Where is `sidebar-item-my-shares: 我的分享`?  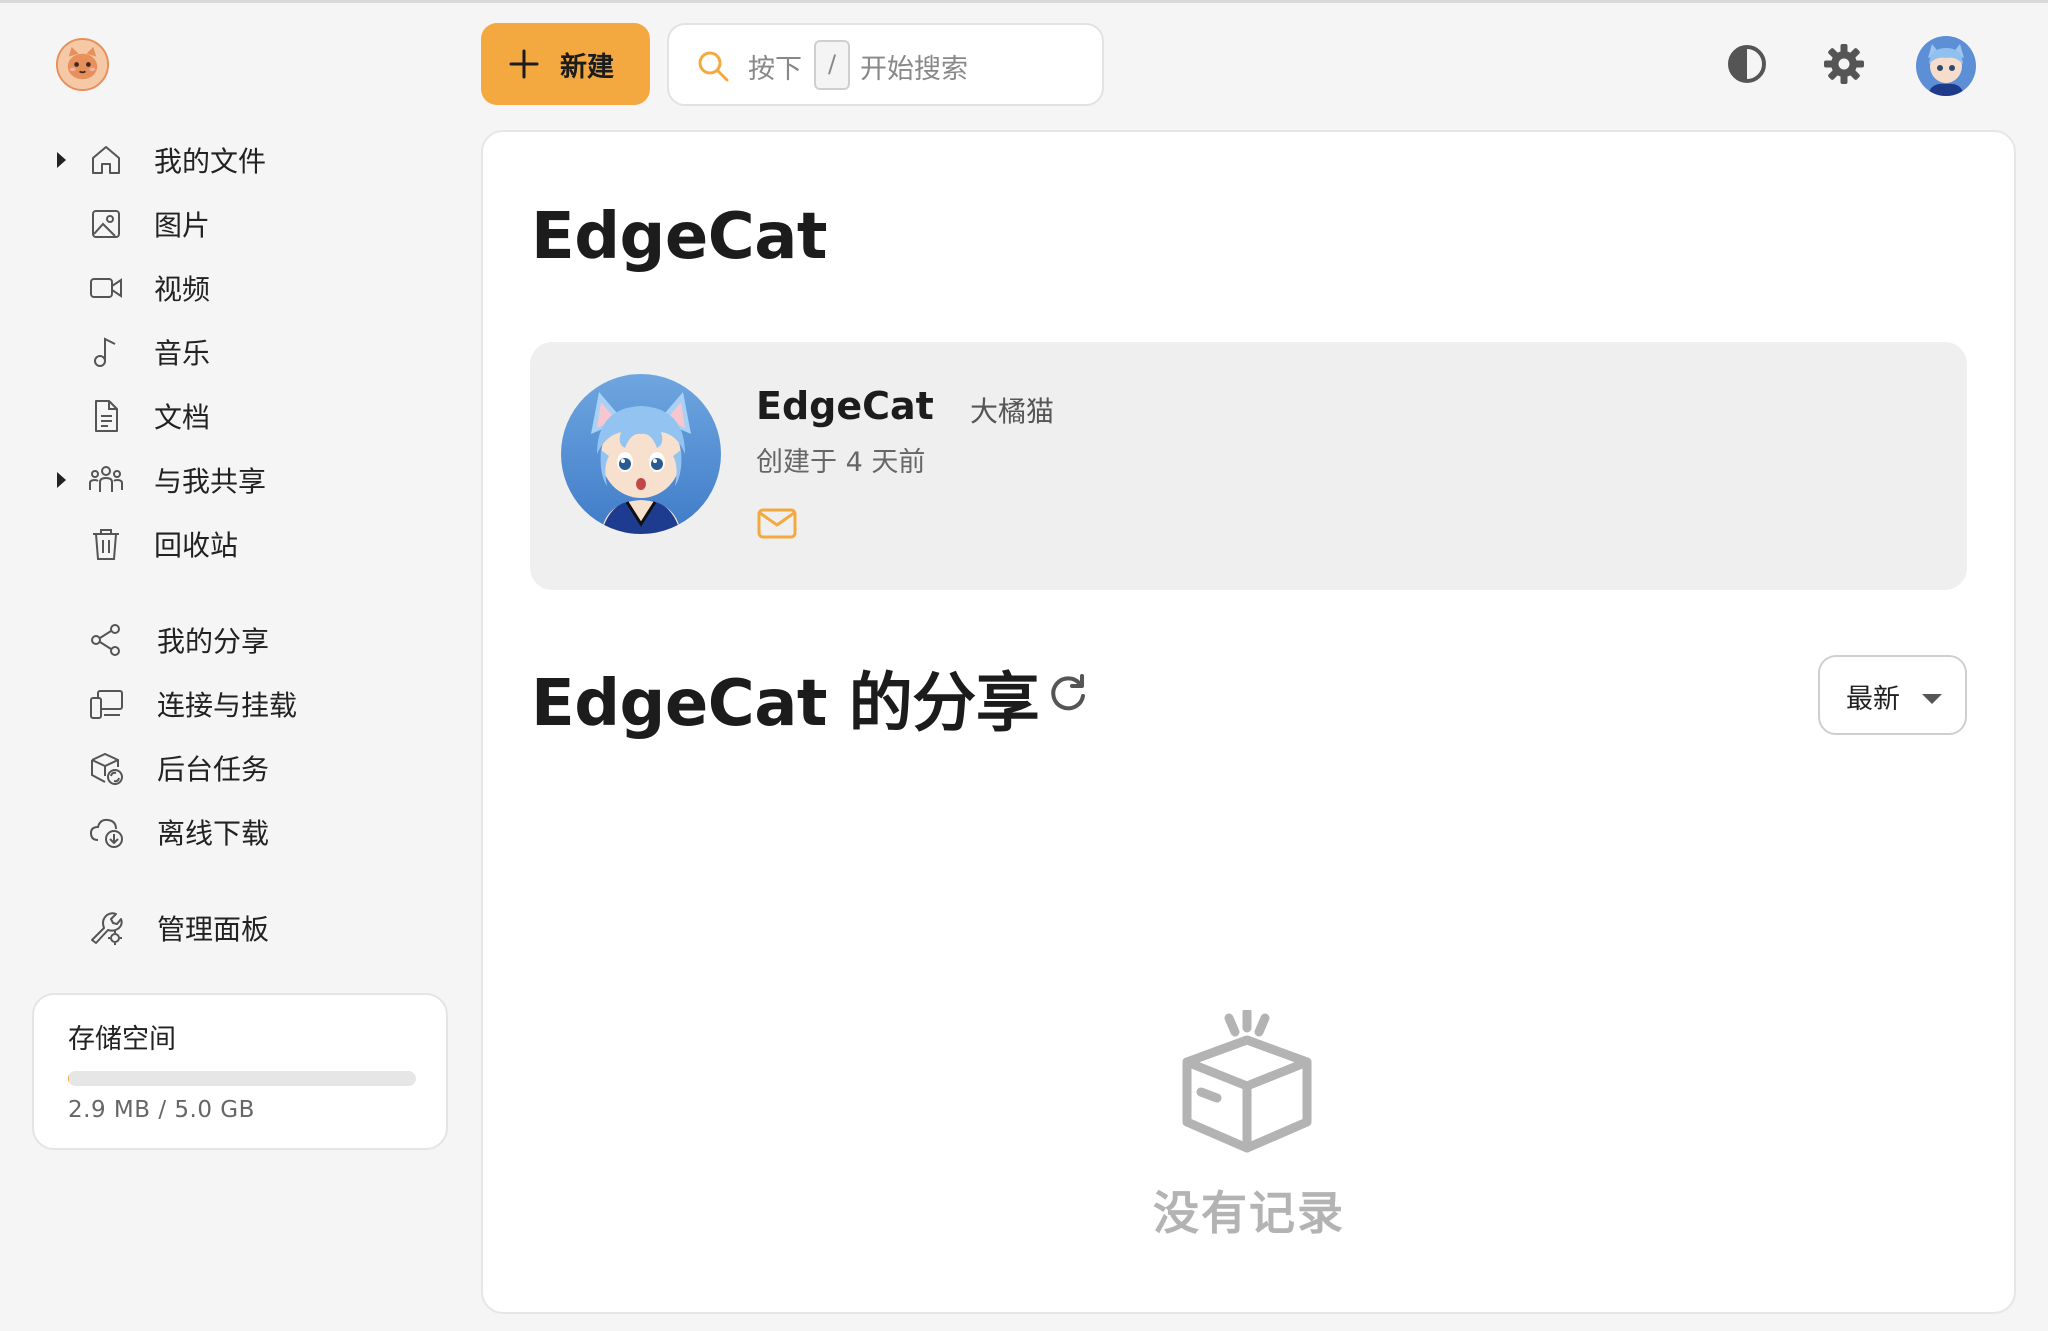
sidebar-item-my-shares: 我的分享 is located at coordinates (220, 640).